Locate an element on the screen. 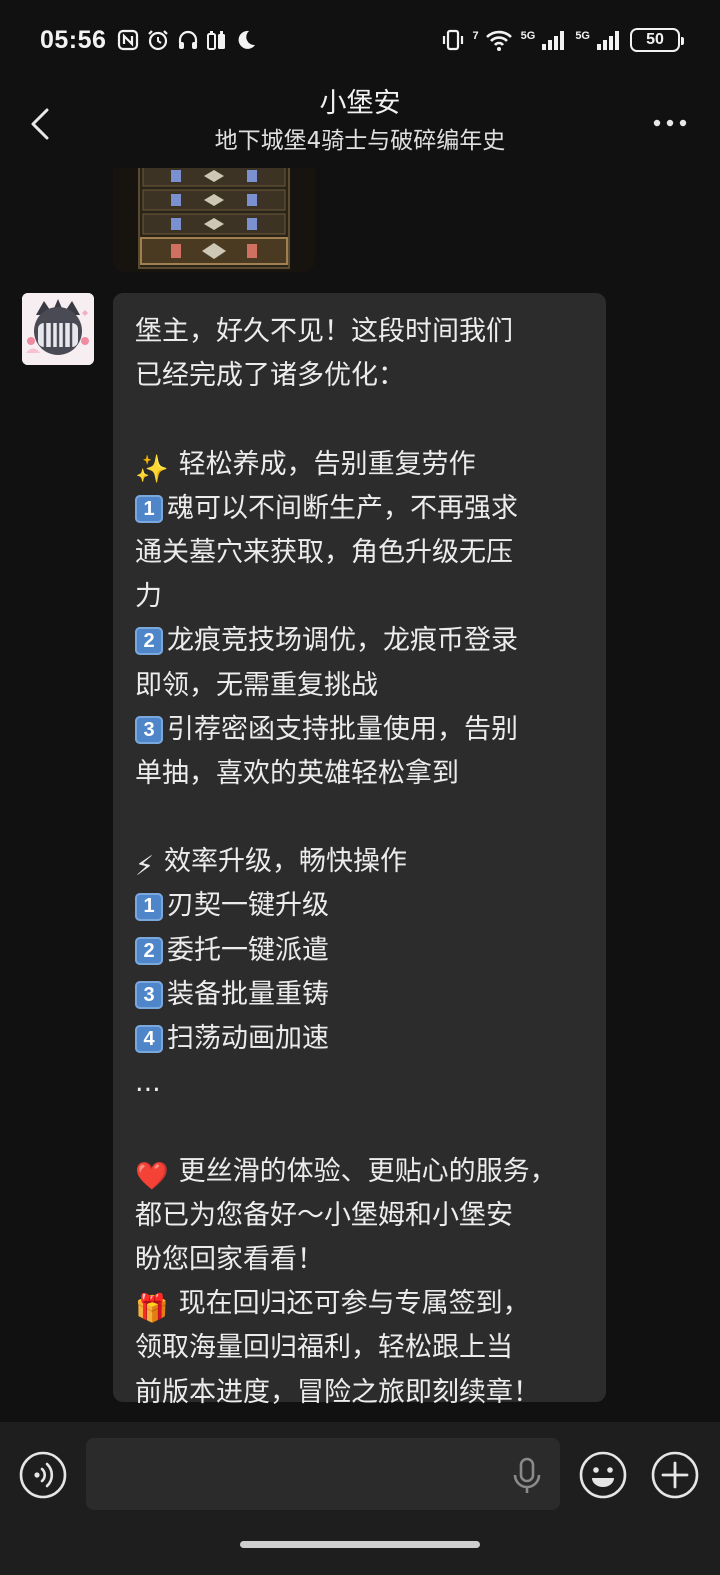 This screenshot has height=1575, width=720. more-options-button is located at coordinates (670, 123).